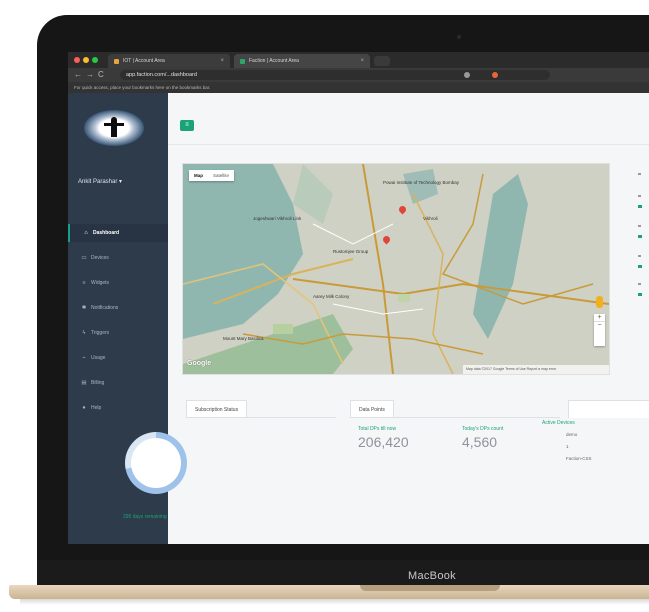  Describe the element at coordinates (329, 592) in the screenshot. I see `laptop-base` at that location.